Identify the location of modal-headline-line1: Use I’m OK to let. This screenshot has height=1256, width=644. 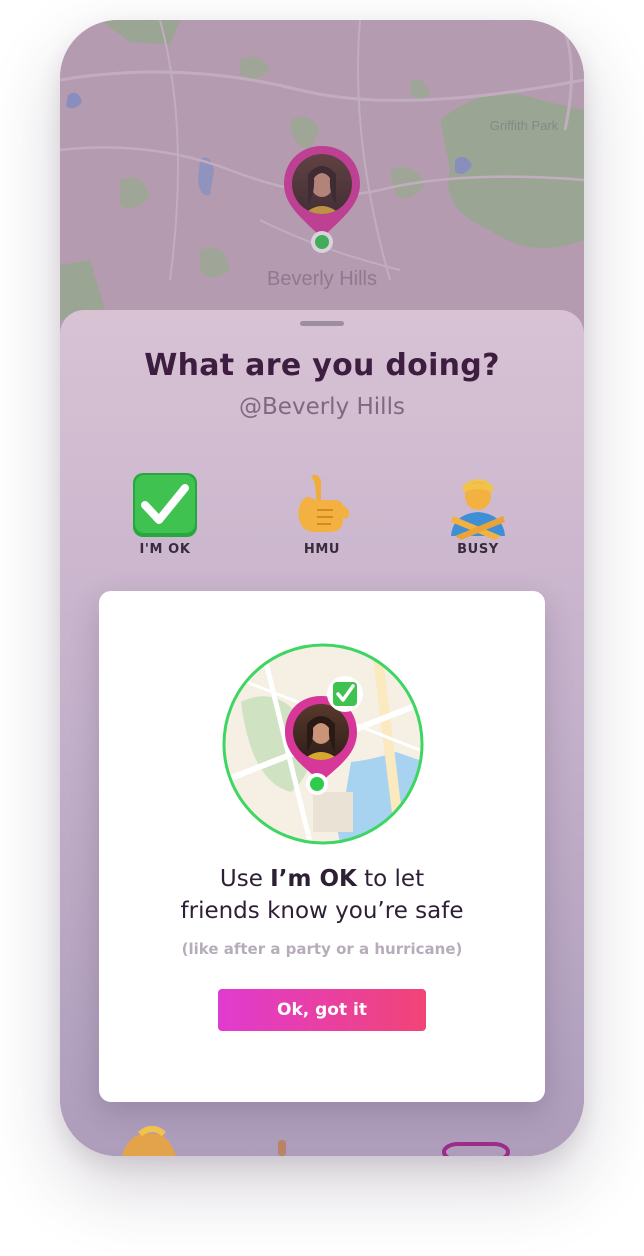
(322, 879).